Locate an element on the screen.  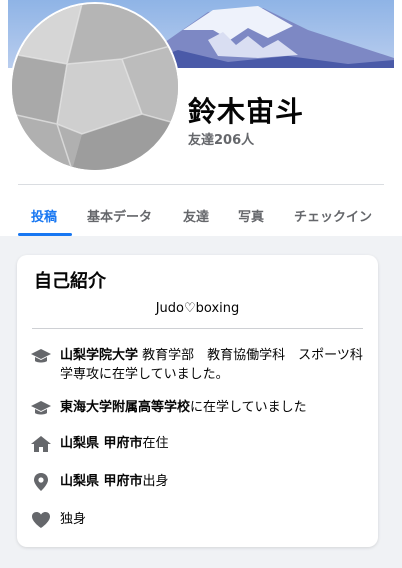
intro-divider is located at coordinates (197, 328).